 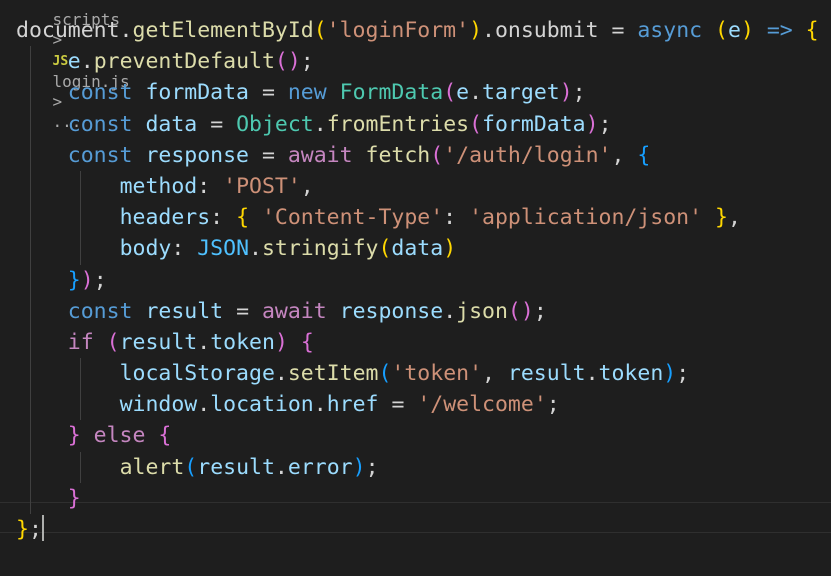 I want to click on code-token: else, so click(x=126, y=436).